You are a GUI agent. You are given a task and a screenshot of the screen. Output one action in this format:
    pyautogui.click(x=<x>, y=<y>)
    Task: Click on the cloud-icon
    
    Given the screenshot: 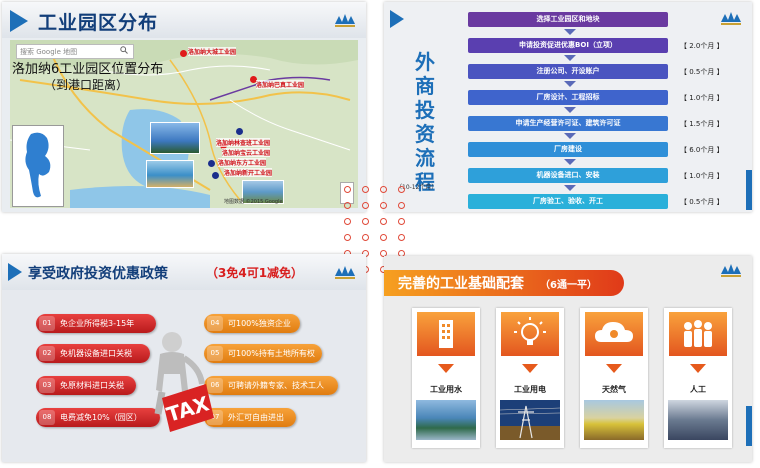 What is the action you would take?
    pyautogui.click(x=614, y=332)
    